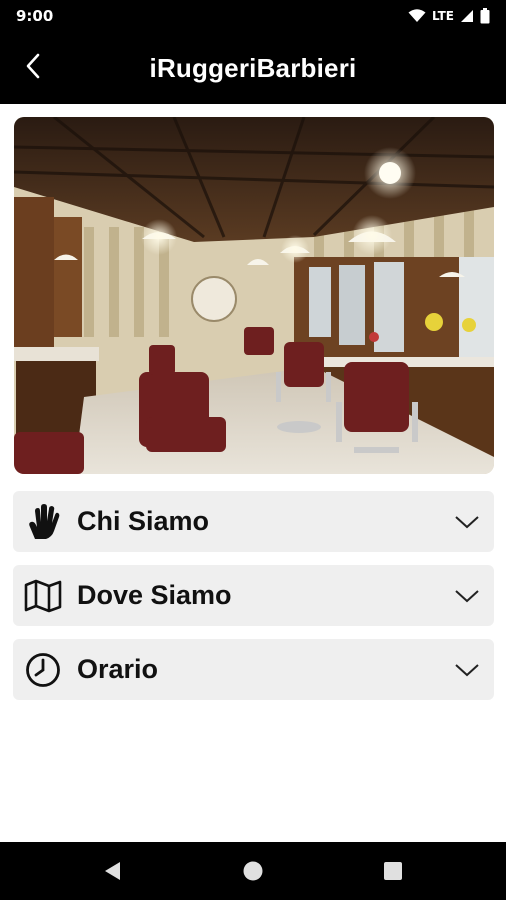 This screenshot has width=506, height=900. I want to click on section-orario: Orario, so click(253, 669).